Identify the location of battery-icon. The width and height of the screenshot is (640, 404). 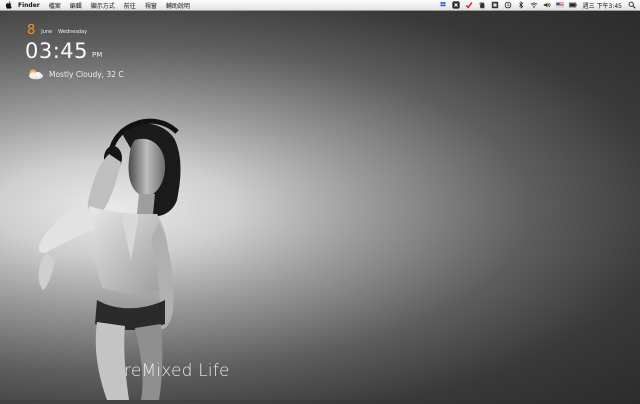
(573, 5).